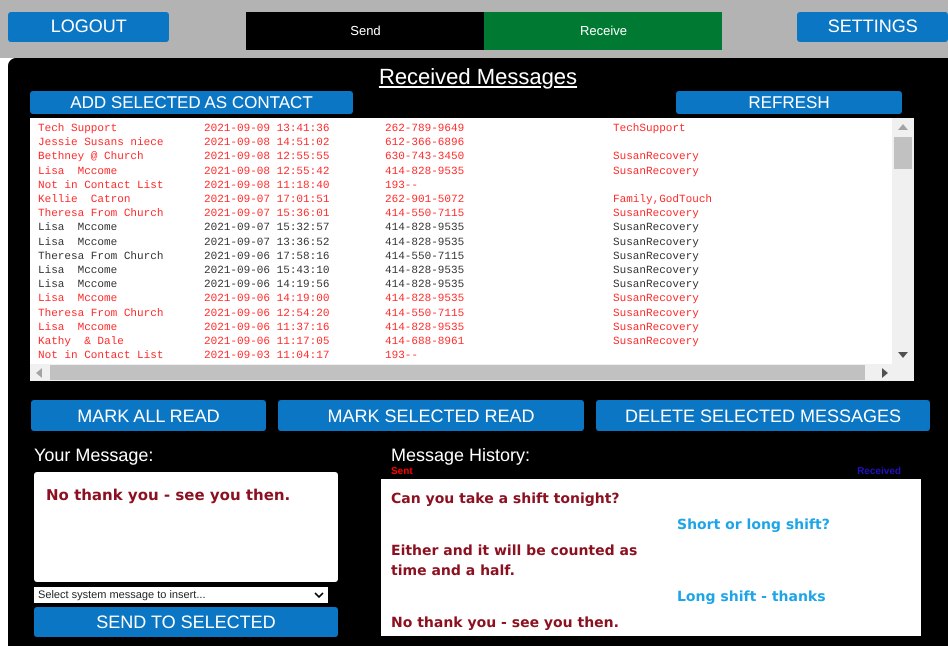 The height and width of the screenshot is (646, 948). Describe the element at coordinates (267, 356) in the screenshot. I see `received-time: 2021-09-03 11:04:17` at that location.